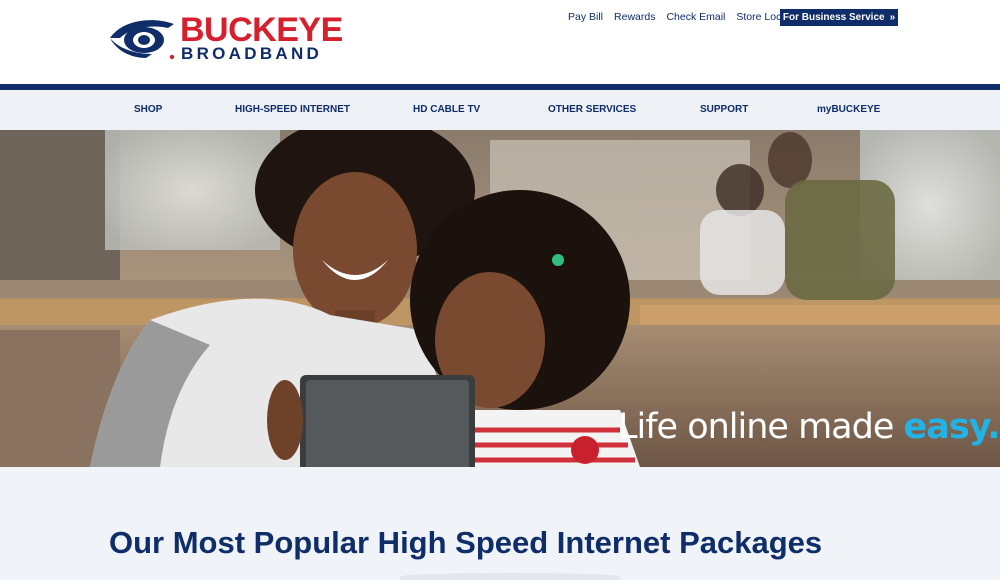 The width and height of the screenshot is (1000, 580). I want to click on package-card-top, so click(510, 576).